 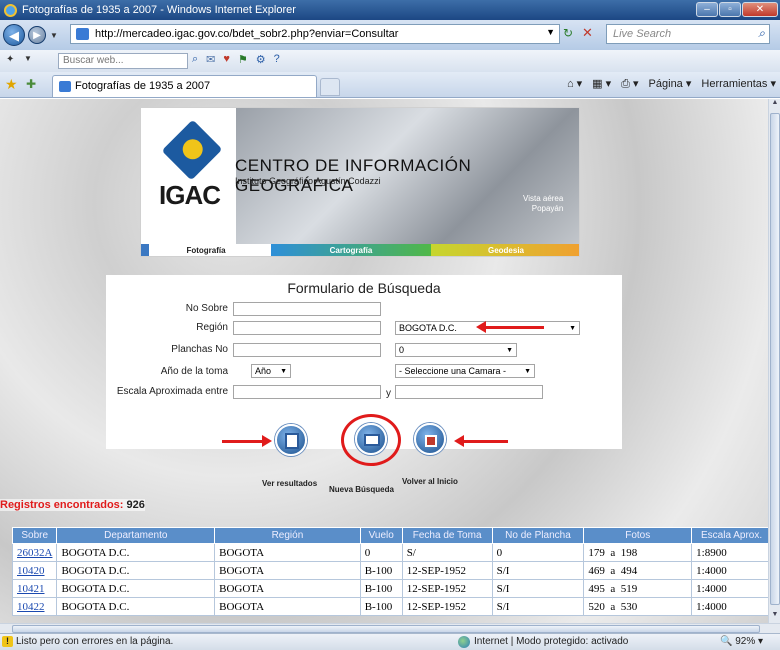 What do you see at coordinates (601, 84) in the screenshot?
I see `feeds-icon: ▦ ▾` at bounding box center [601, 84].